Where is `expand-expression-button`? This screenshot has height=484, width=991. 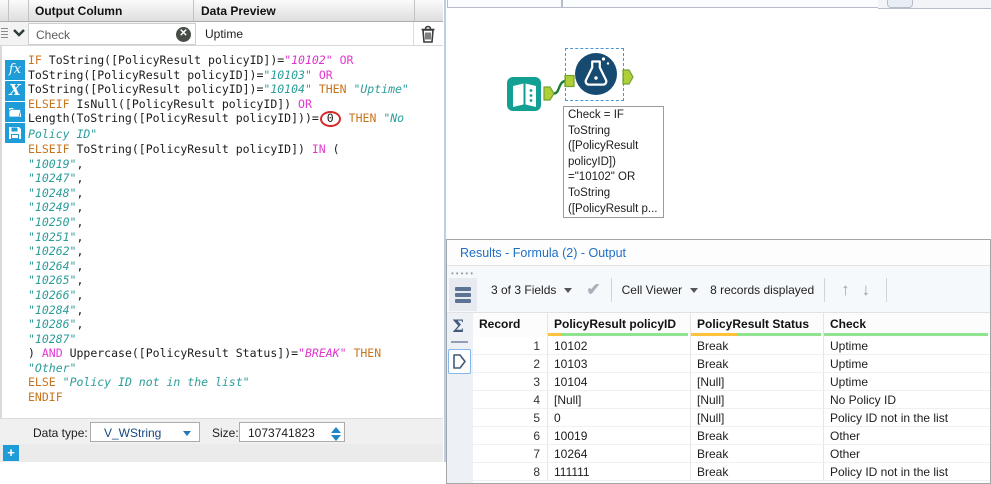
expand-expression-button is located at coordinates (19, 34).